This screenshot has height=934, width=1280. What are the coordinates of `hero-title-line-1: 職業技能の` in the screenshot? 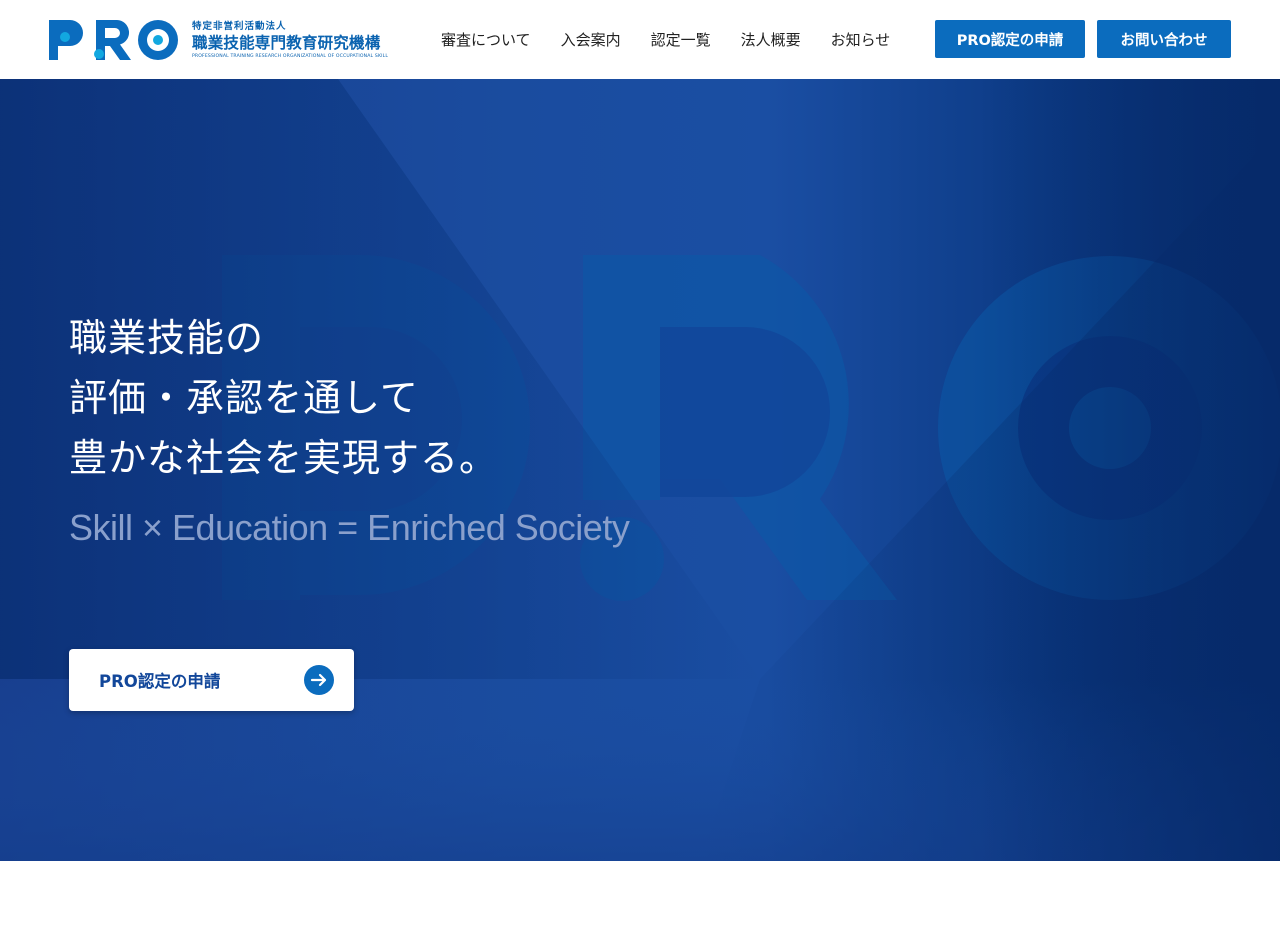 It's located at (167, 338).